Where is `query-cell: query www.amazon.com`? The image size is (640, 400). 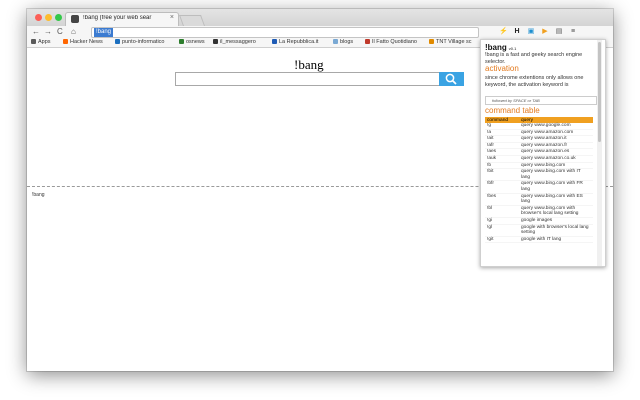 query-cell: query www.amazon.com is located at coordinates (556, 133).